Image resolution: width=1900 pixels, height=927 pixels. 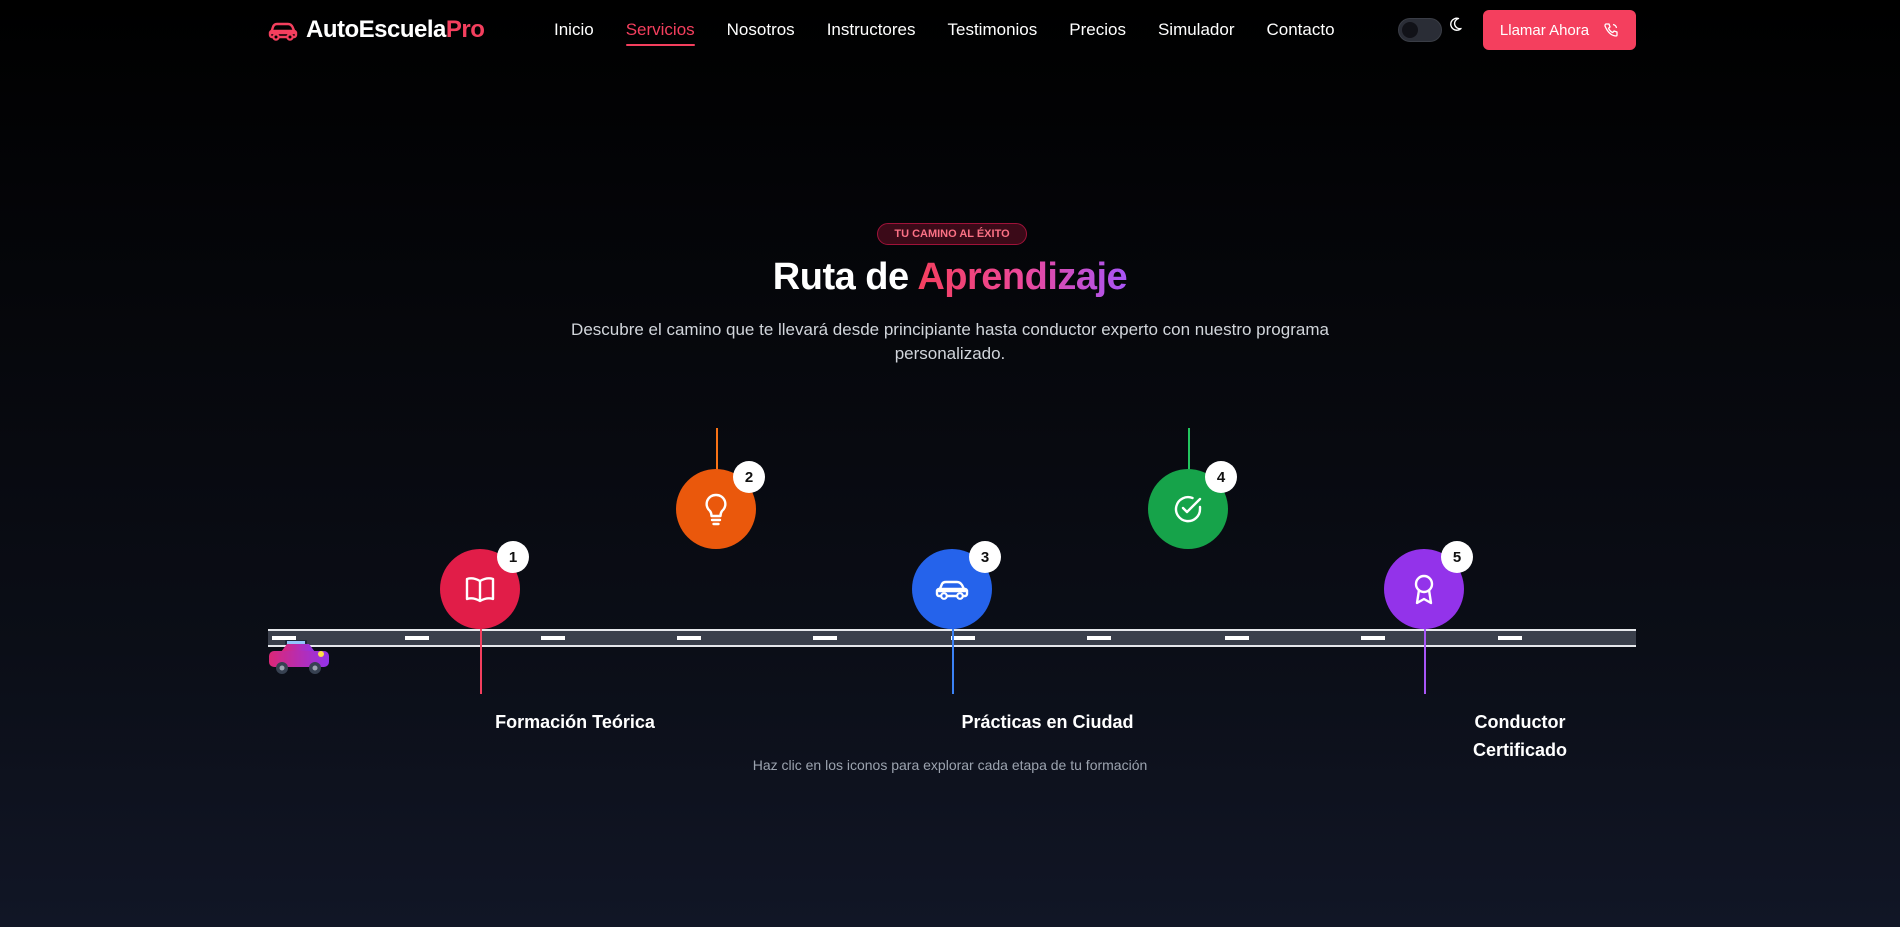 What do you see at coordinates (1611, 30) in the screenshot?
I see `phone-icon` at bounding box center [1611, 30].